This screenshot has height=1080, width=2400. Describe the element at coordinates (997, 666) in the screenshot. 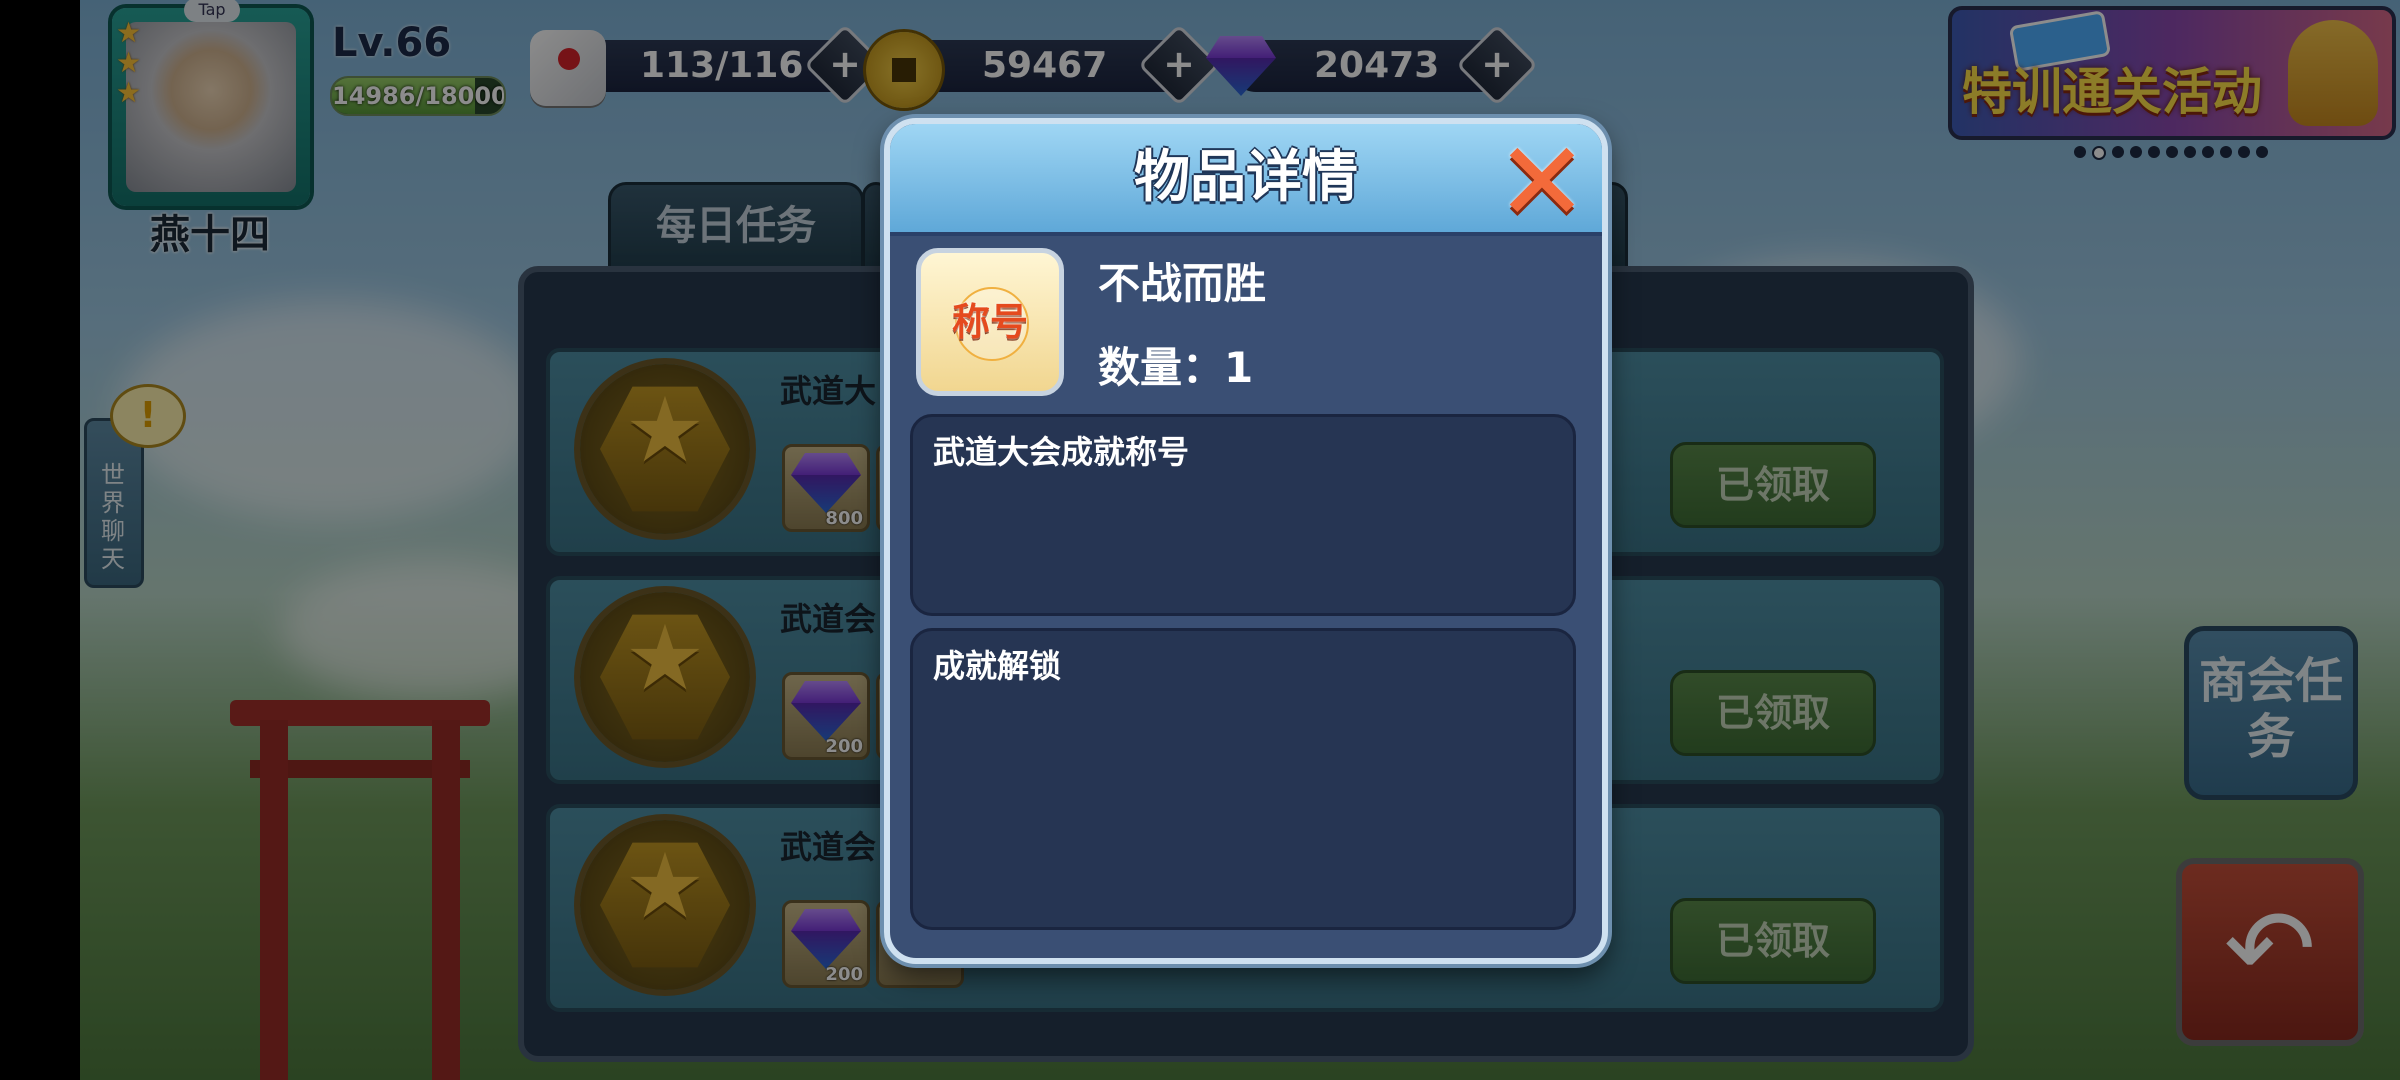

I see `item-source: 成就解锁` at that location.